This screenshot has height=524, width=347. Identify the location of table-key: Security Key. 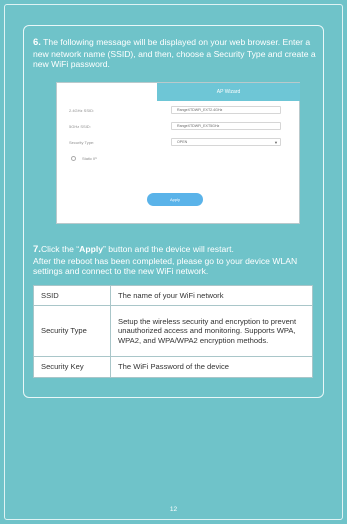
(72, 367).